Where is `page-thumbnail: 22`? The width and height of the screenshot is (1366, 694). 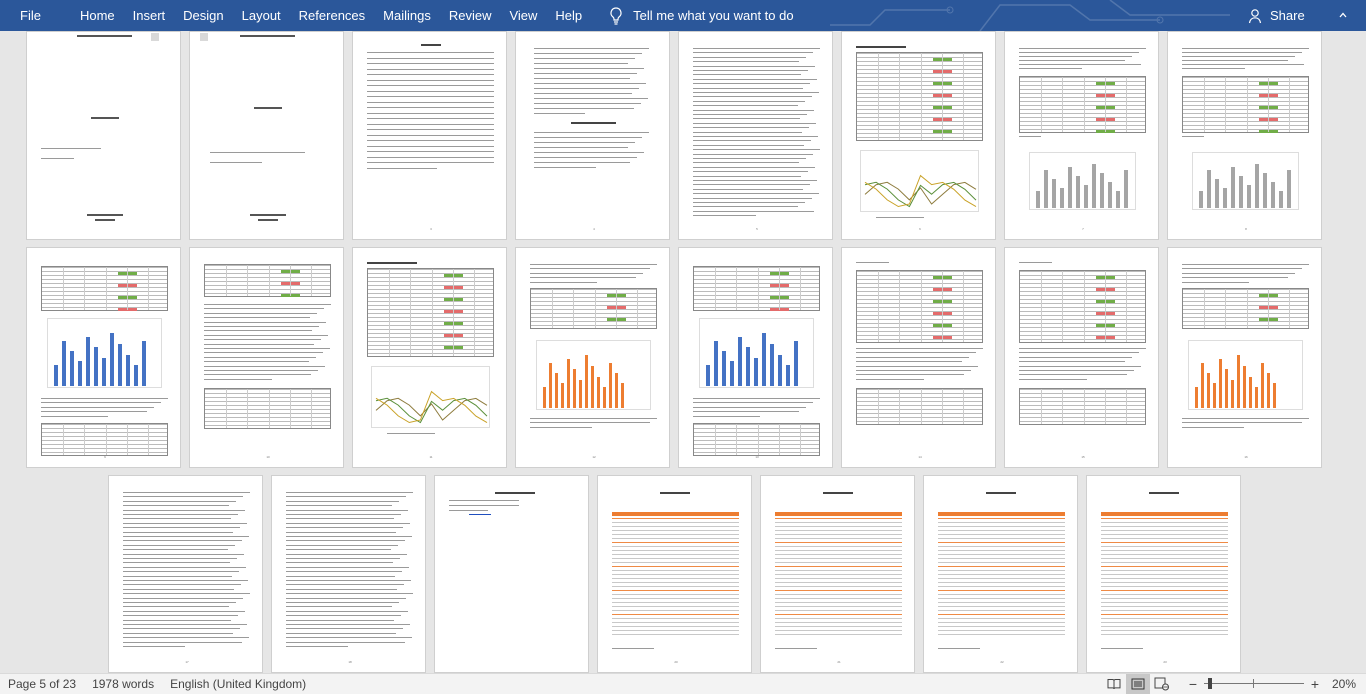
page-thumbnail: 22 is located at coordinates (1000, 574).